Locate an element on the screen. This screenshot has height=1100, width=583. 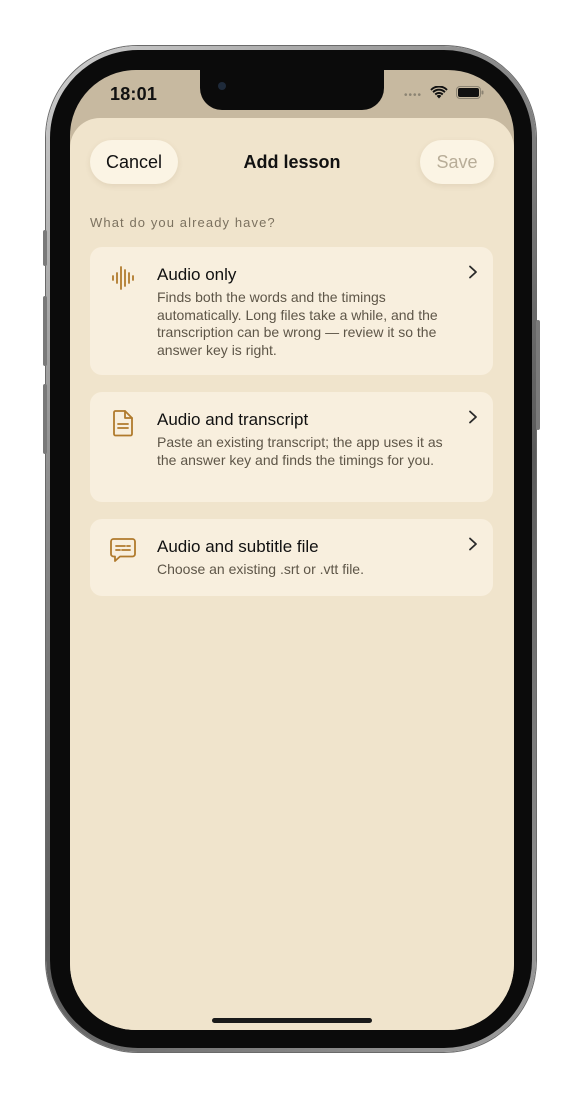
document-icon is located at coordinates (123, 423).